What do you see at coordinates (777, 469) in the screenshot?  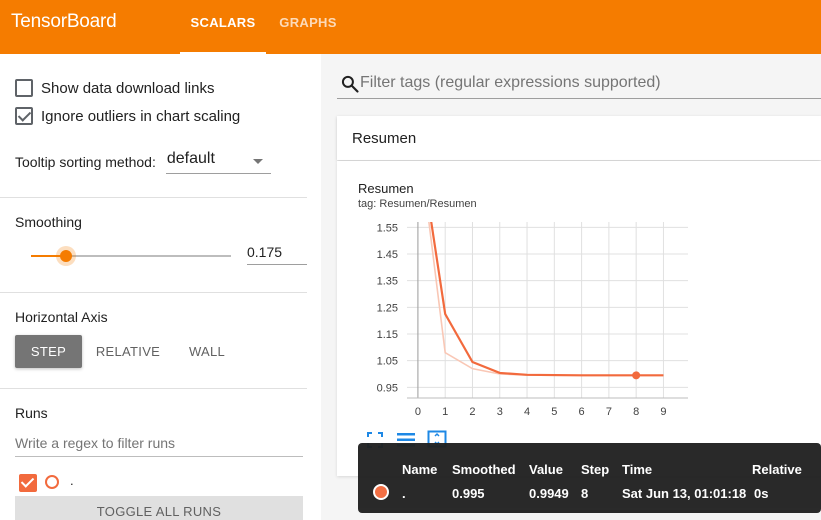 I see `tooltip-header-relative: Relative` at bounding box center [777, 469].